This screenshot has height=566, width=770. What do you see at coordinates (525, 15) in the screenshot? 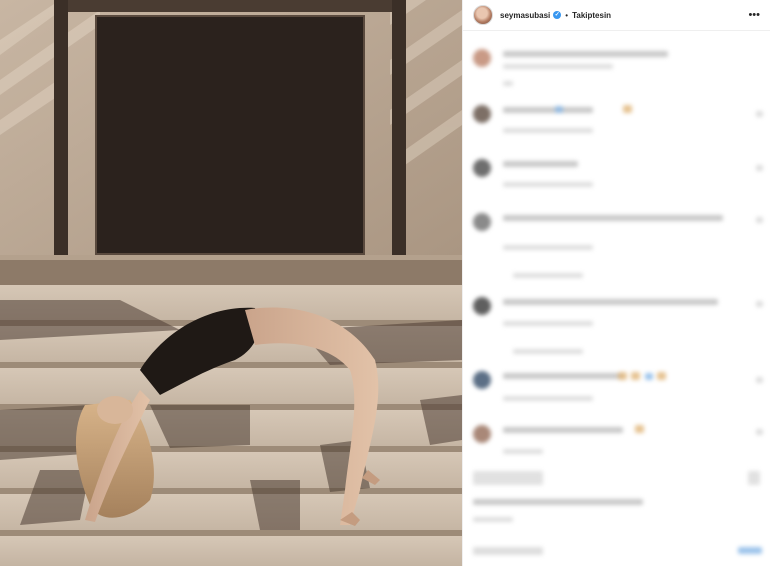
I see `username-link: seymasubasi` at bounding box center [525, 15].